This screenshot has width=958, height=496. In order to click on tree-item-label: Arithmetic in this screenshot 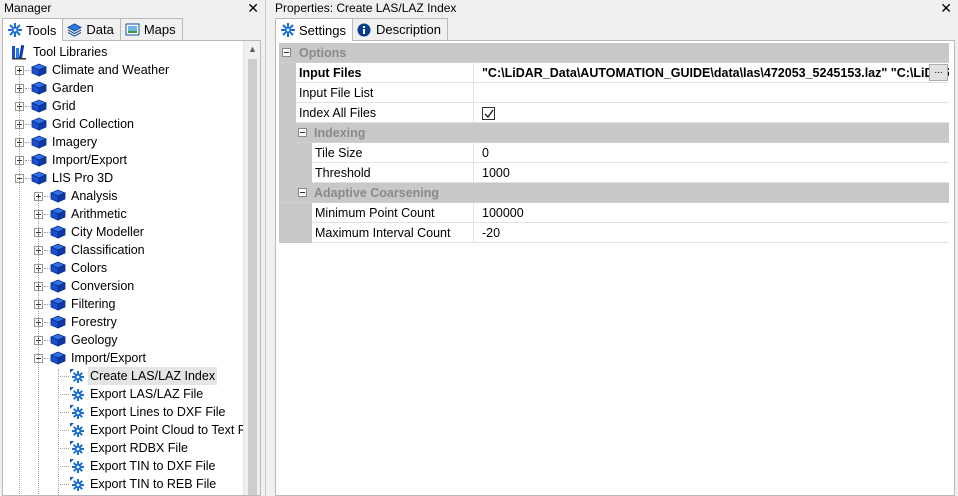, I will do `click(99, 214)`.